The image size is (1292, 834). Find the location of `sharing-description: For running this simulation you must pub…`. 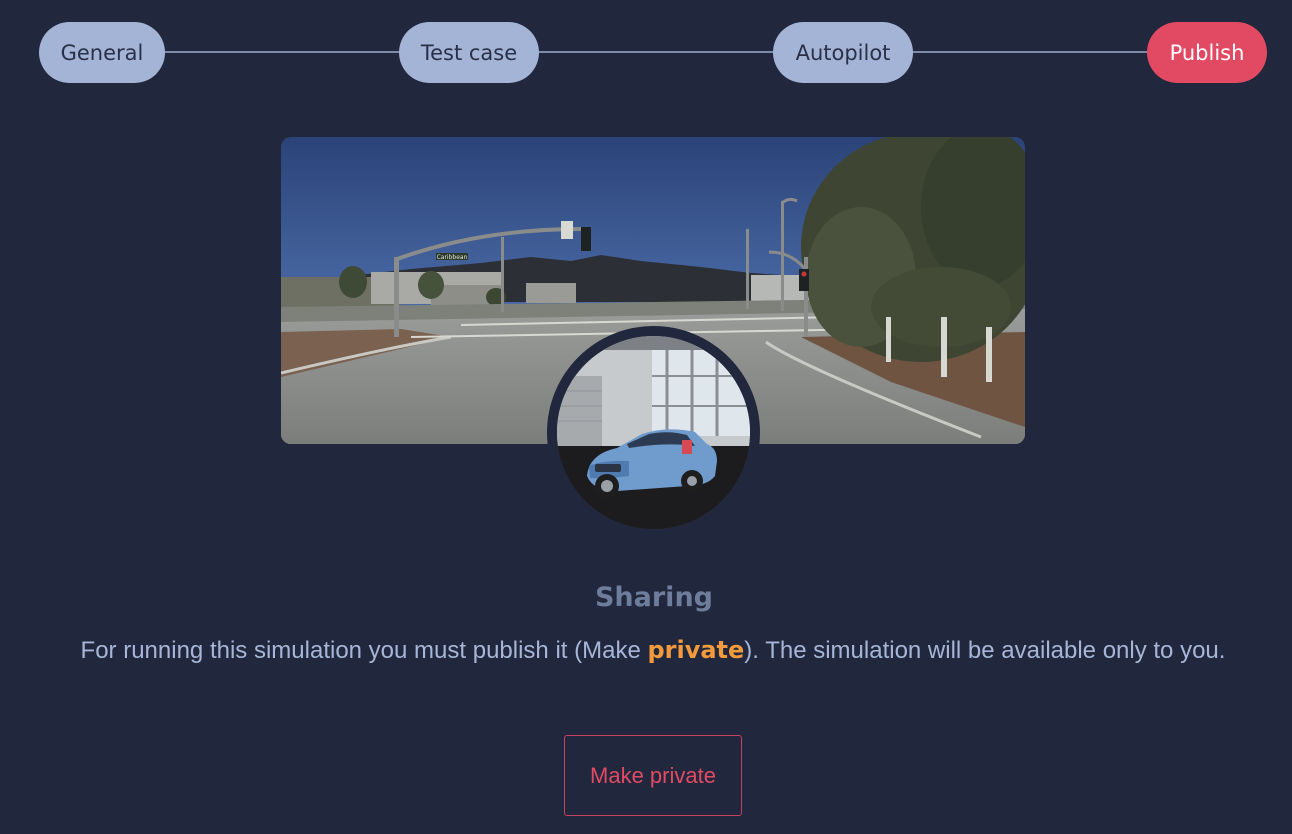

sharing-description: For running this simulation you must pub… is located at coordinates (646, 650).